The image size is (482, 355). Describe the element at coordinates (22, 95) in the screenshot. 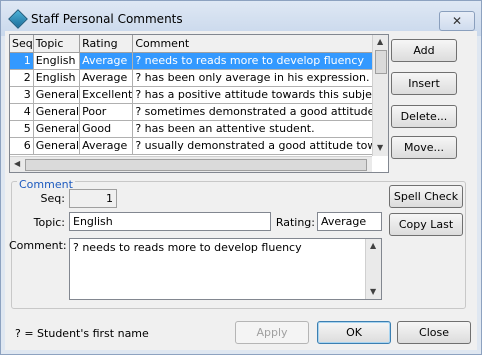

I see `cell-seq: 3` at that location.